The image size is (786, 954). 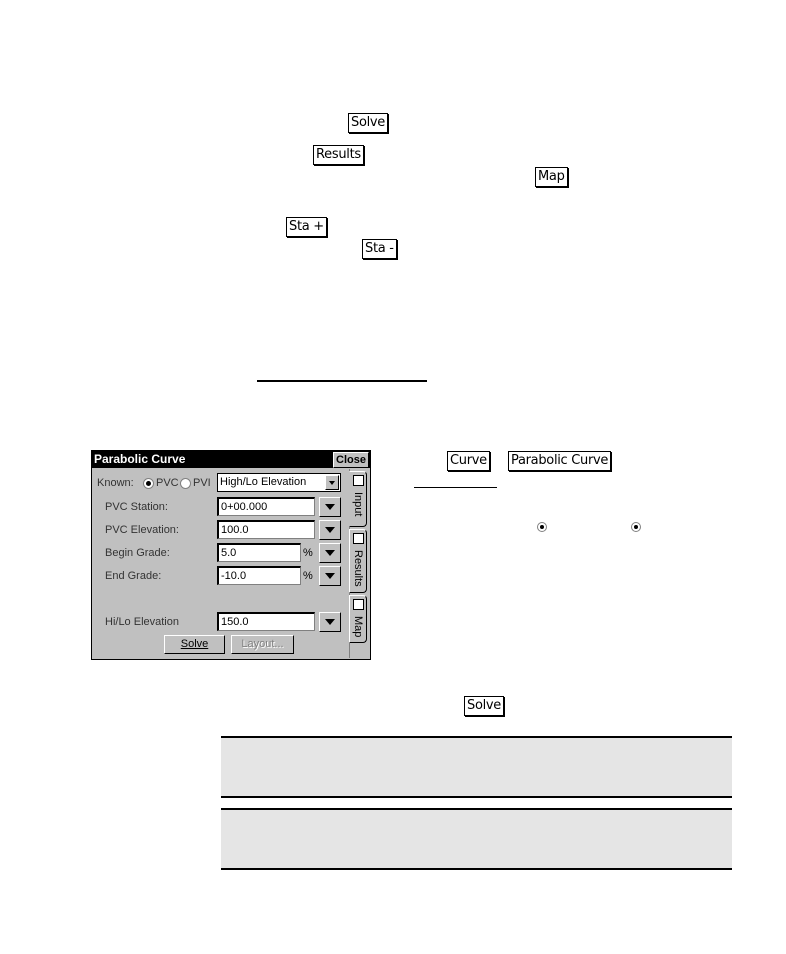 What do you see at coordinates (358, 504) in the screenshot?
I see `tab-input-label: Input` at bounding box center [358, 504].